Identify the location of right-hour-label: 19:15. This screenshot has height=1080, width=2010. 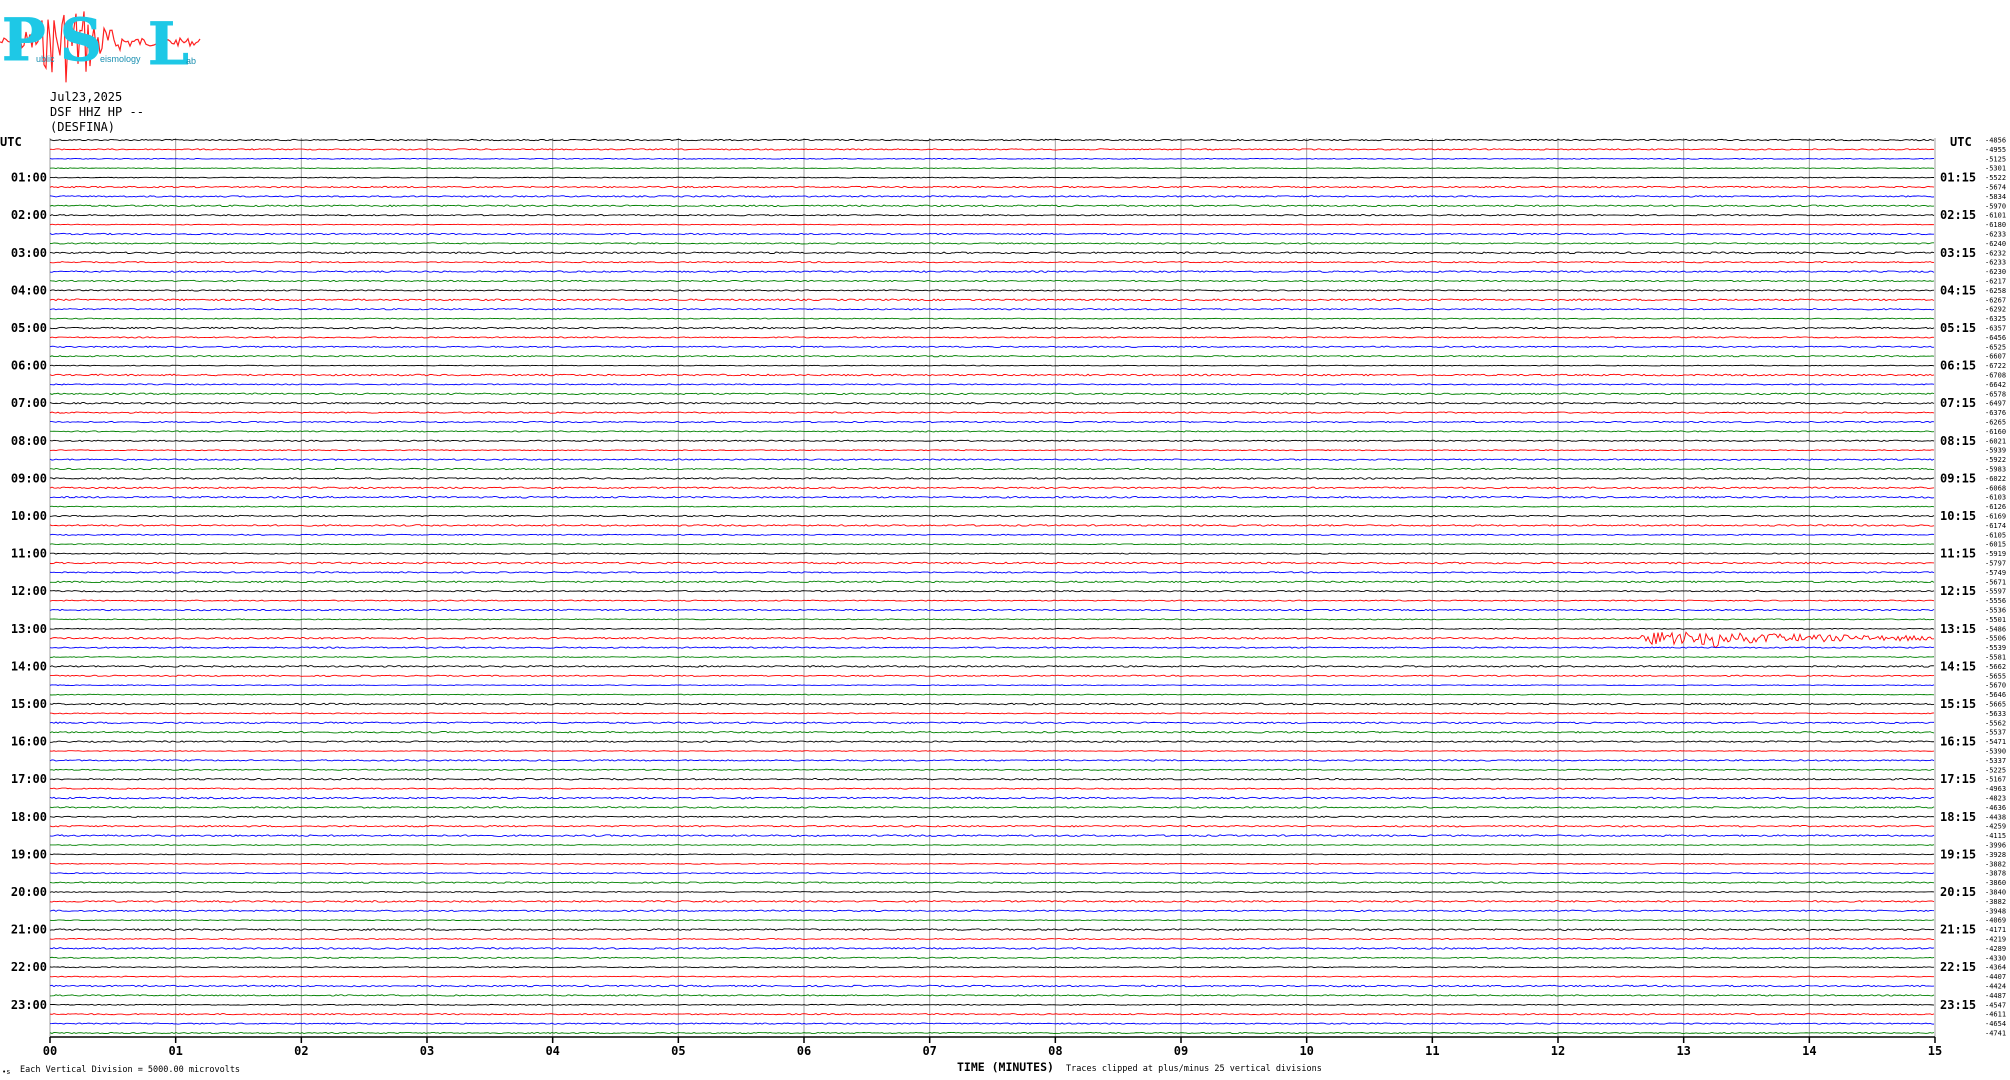
(1958, 854).